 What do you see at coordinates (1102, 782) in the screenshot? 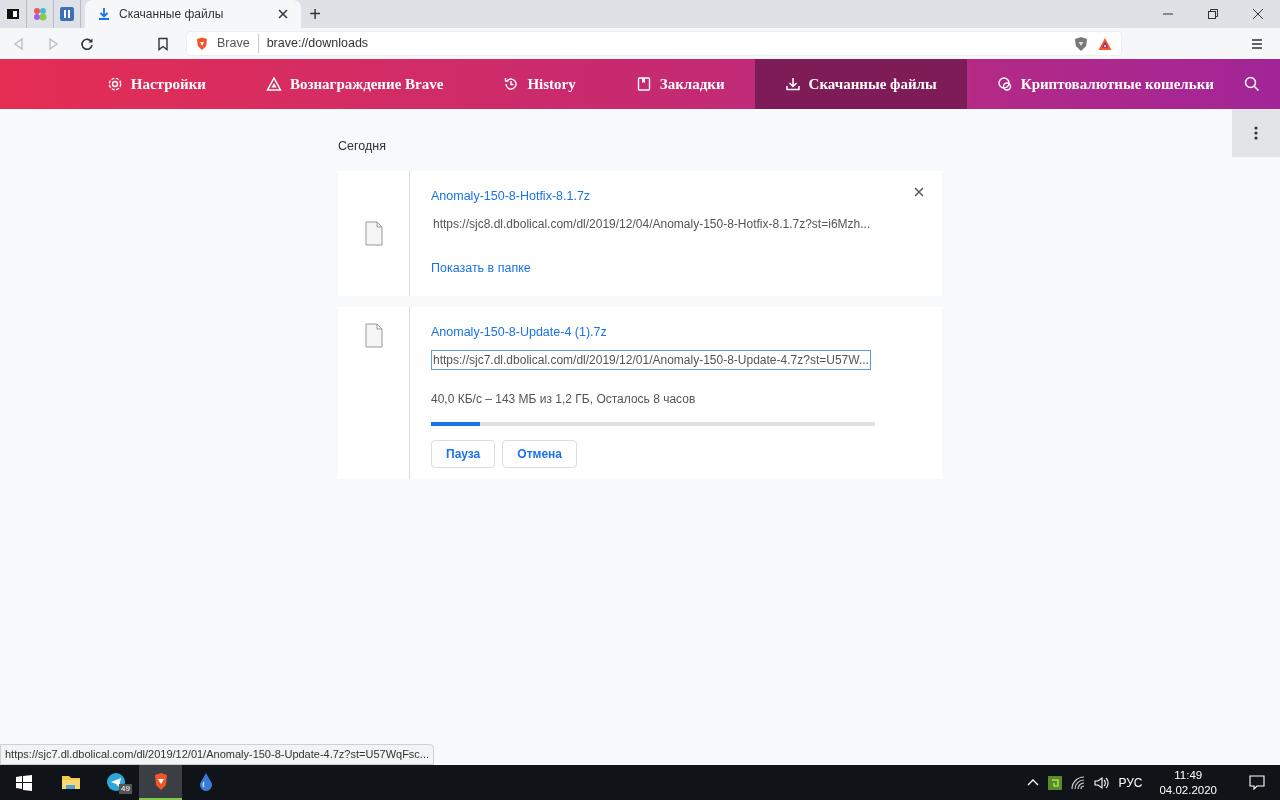
I see `speaker-icon` at bounding box center [1102, 782].